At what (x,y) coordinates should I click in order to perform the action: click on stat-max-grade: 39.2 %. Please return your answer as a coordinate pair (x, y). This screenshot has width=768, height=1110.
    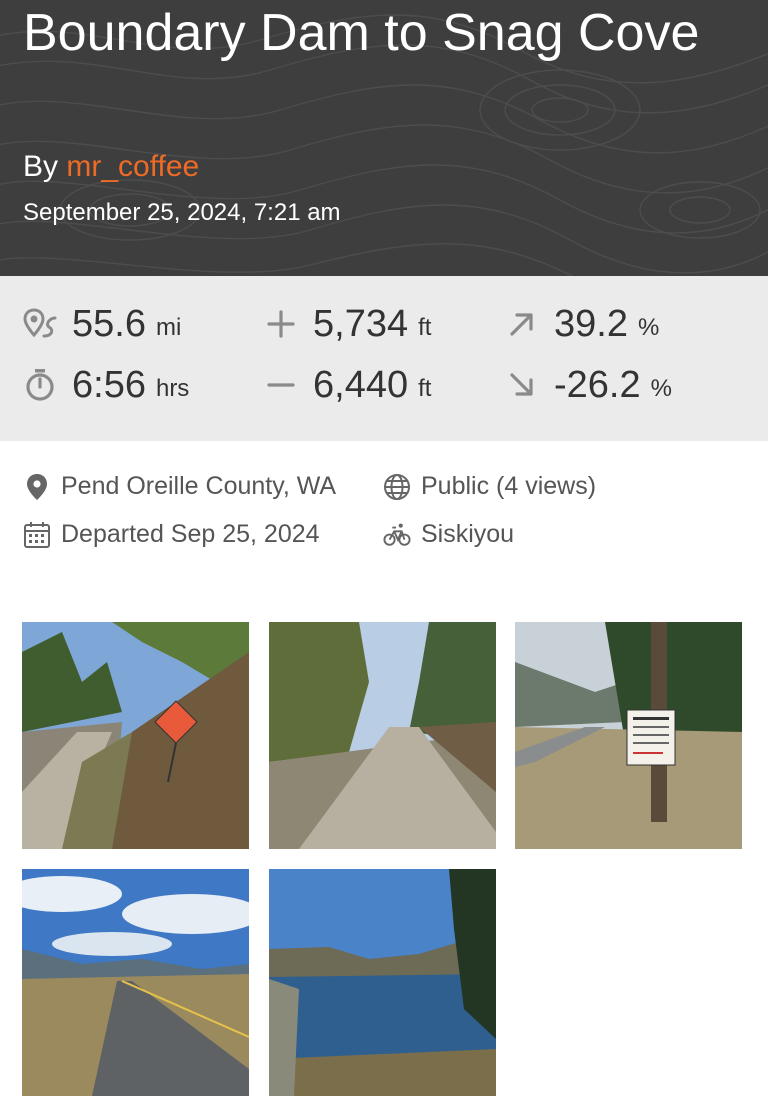
    Looking at the image, I should click on (581, 324).